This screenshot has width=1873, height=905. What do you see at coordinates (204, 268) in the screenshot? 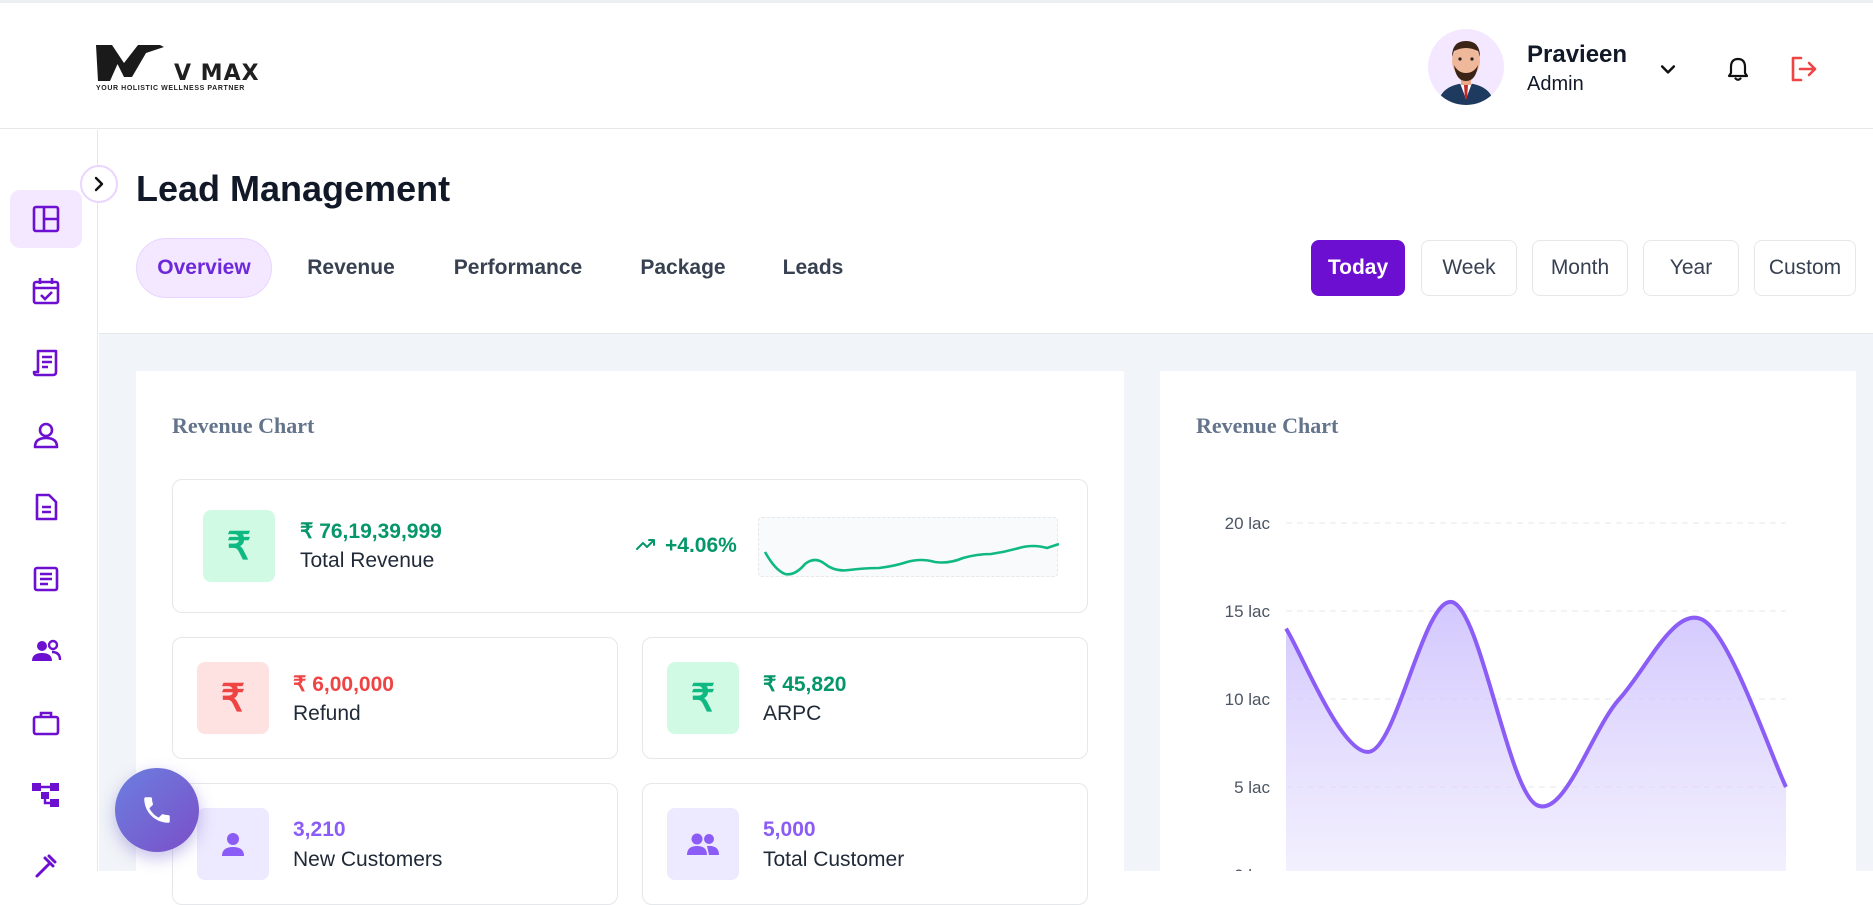
I see `tab-overview: Overview` at bounding box center [204, 268].